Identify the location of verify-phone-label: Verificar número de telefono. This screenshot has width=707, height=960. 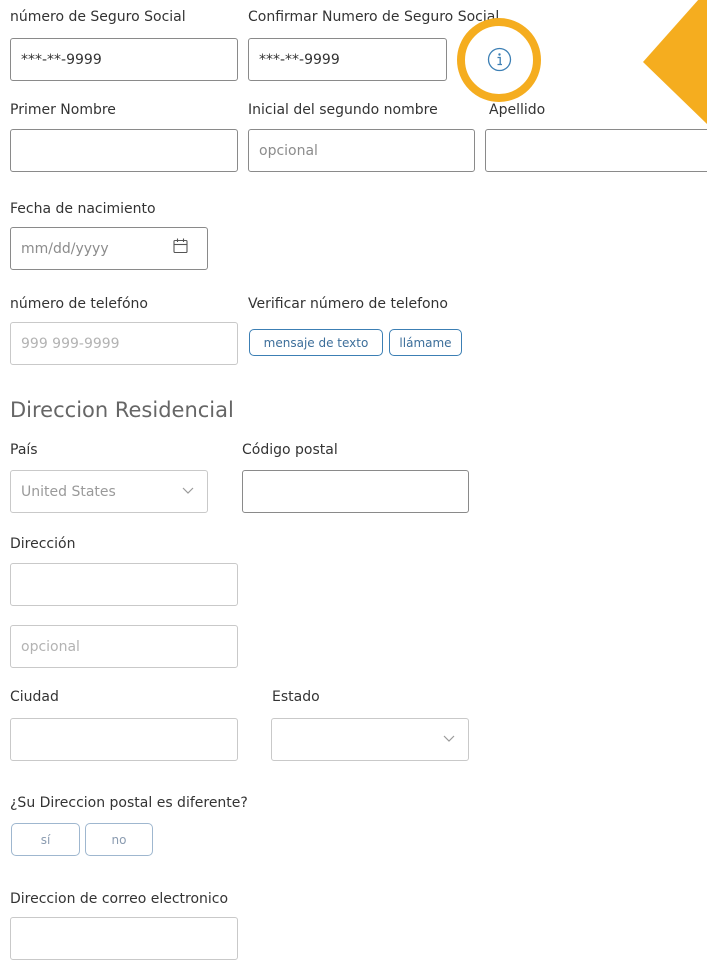
(348, 304).